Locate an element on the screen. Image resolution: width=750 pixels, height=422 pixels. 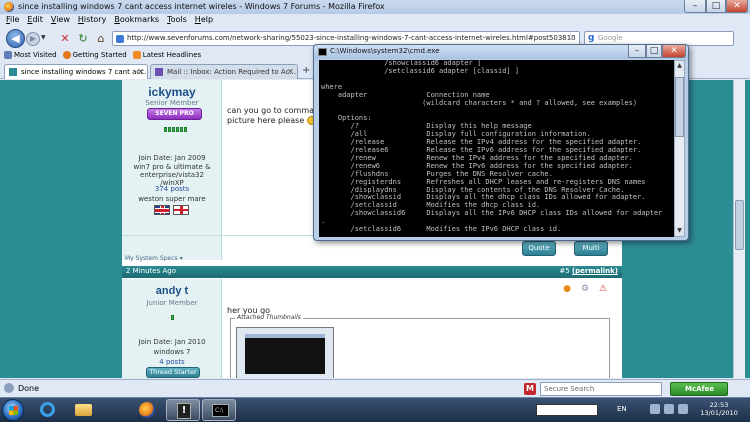
specs-label: My System Specs is located at coordinates (151, 258).